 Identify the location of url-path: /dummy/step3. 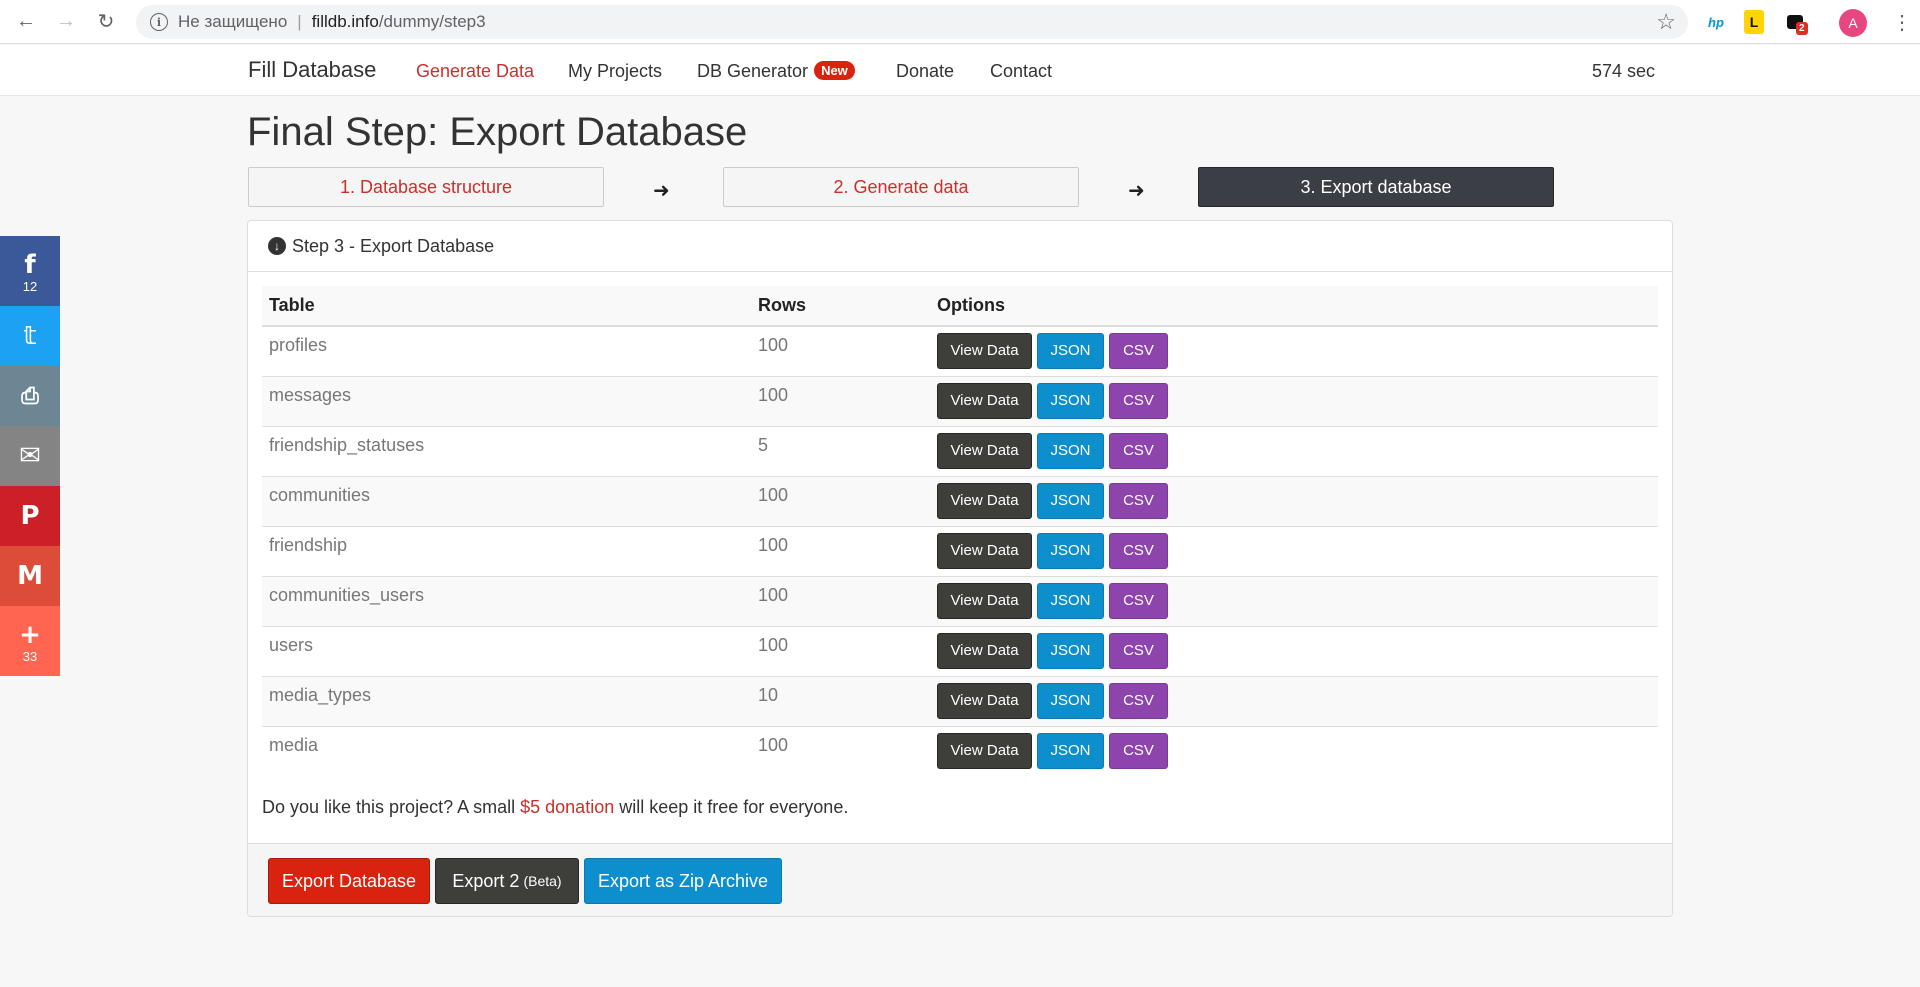
(432, 21).